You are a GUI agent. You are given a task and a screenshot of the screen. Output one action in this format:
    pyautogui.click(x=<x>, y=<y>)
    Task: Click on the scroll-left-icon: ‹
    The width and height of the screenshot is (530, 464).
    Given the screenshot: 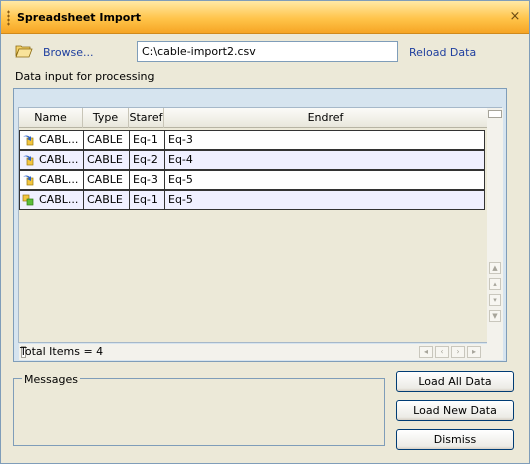 What is the action you would take?
    pyautogui.click(x=442, y=352)
    